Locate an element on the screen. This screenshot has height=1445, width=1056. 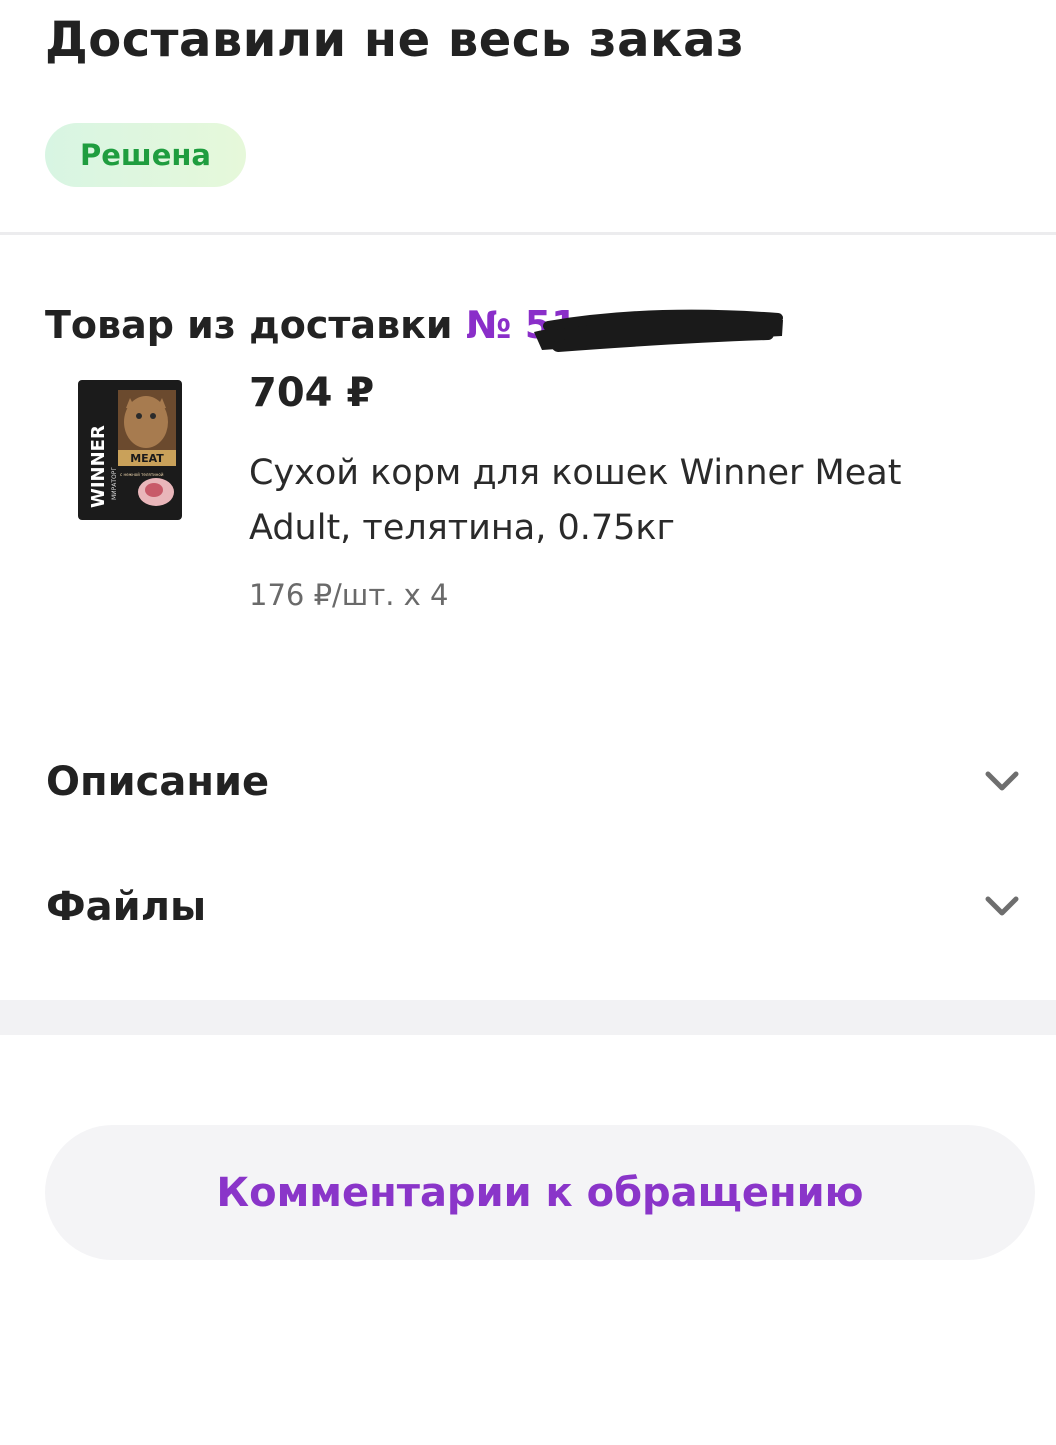
product-image-sub-brand: МИРАТОРГ is located at coordinates (114, 483).